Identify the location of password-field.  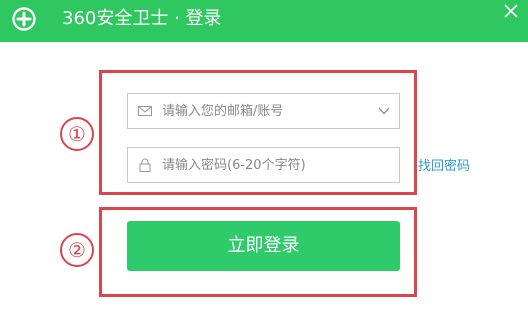
(263, 165).